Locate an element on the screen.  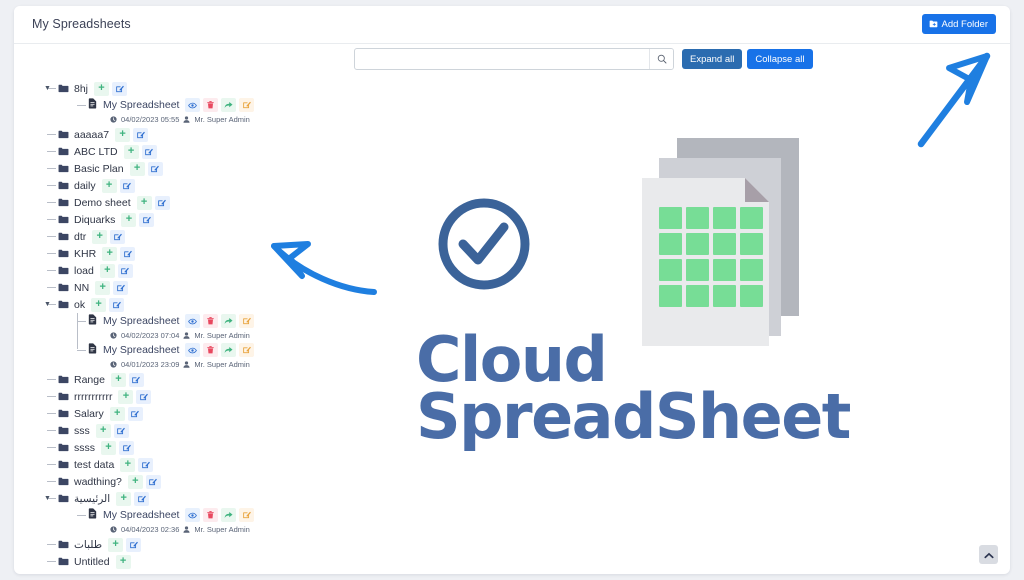
tree-node: ssss + is located at coordinates (186, 447).